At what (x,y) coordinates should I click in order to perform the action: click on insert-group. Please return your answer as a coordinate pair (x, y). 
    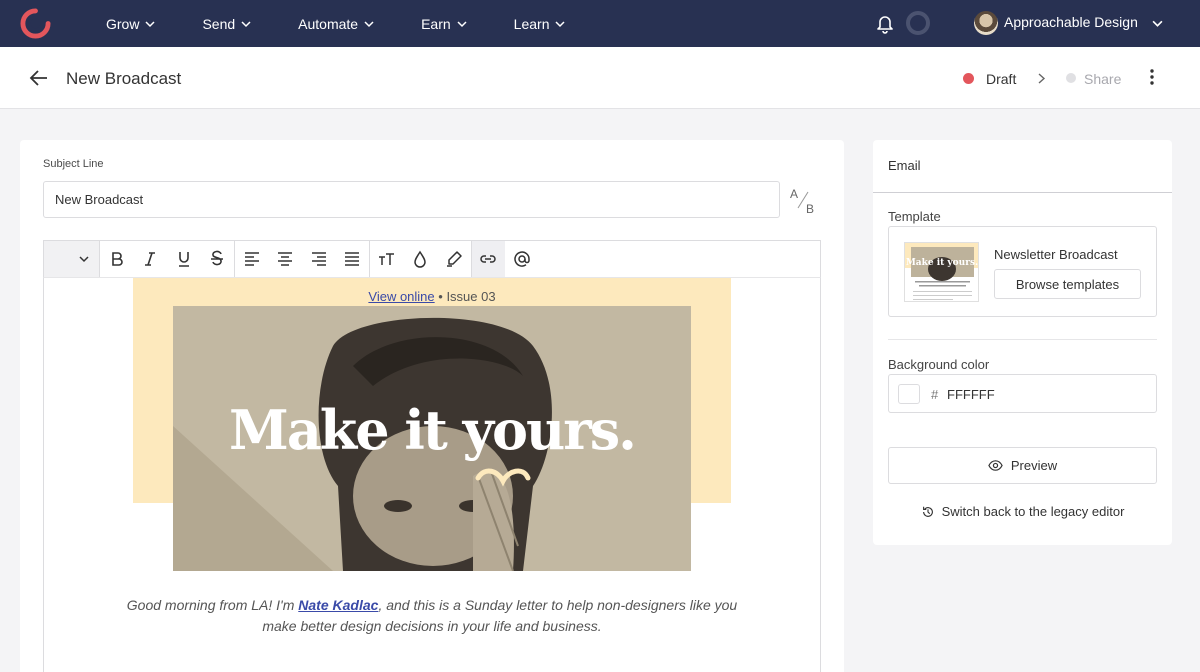
    Looking at the image, I should click on (505, 259).